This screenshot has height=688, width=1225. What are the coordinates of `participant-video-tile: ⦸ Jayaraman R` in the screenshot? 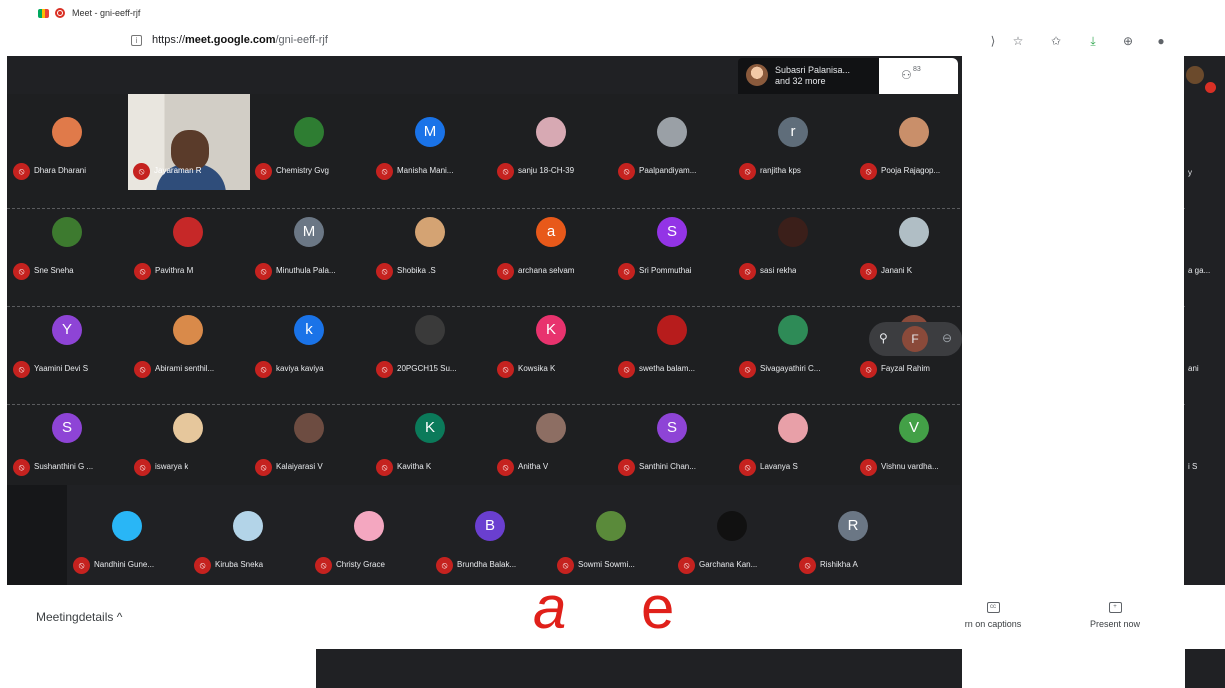 It's located at (189, 142).